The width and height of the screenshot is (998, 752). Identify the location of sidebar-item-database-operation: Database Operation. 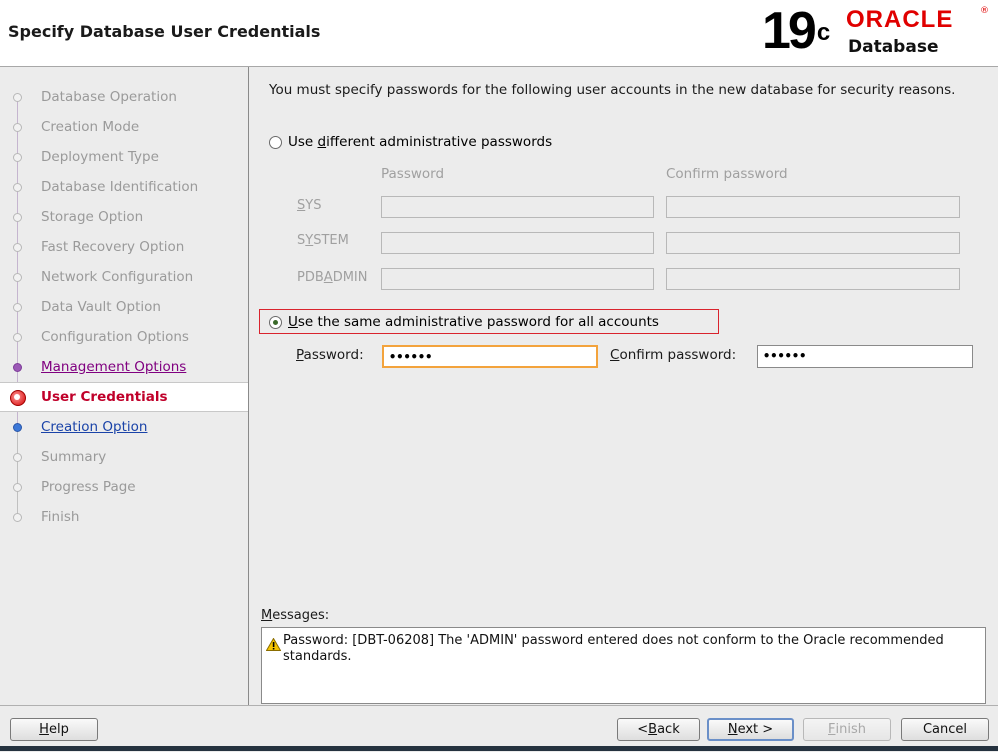
(124, 97).